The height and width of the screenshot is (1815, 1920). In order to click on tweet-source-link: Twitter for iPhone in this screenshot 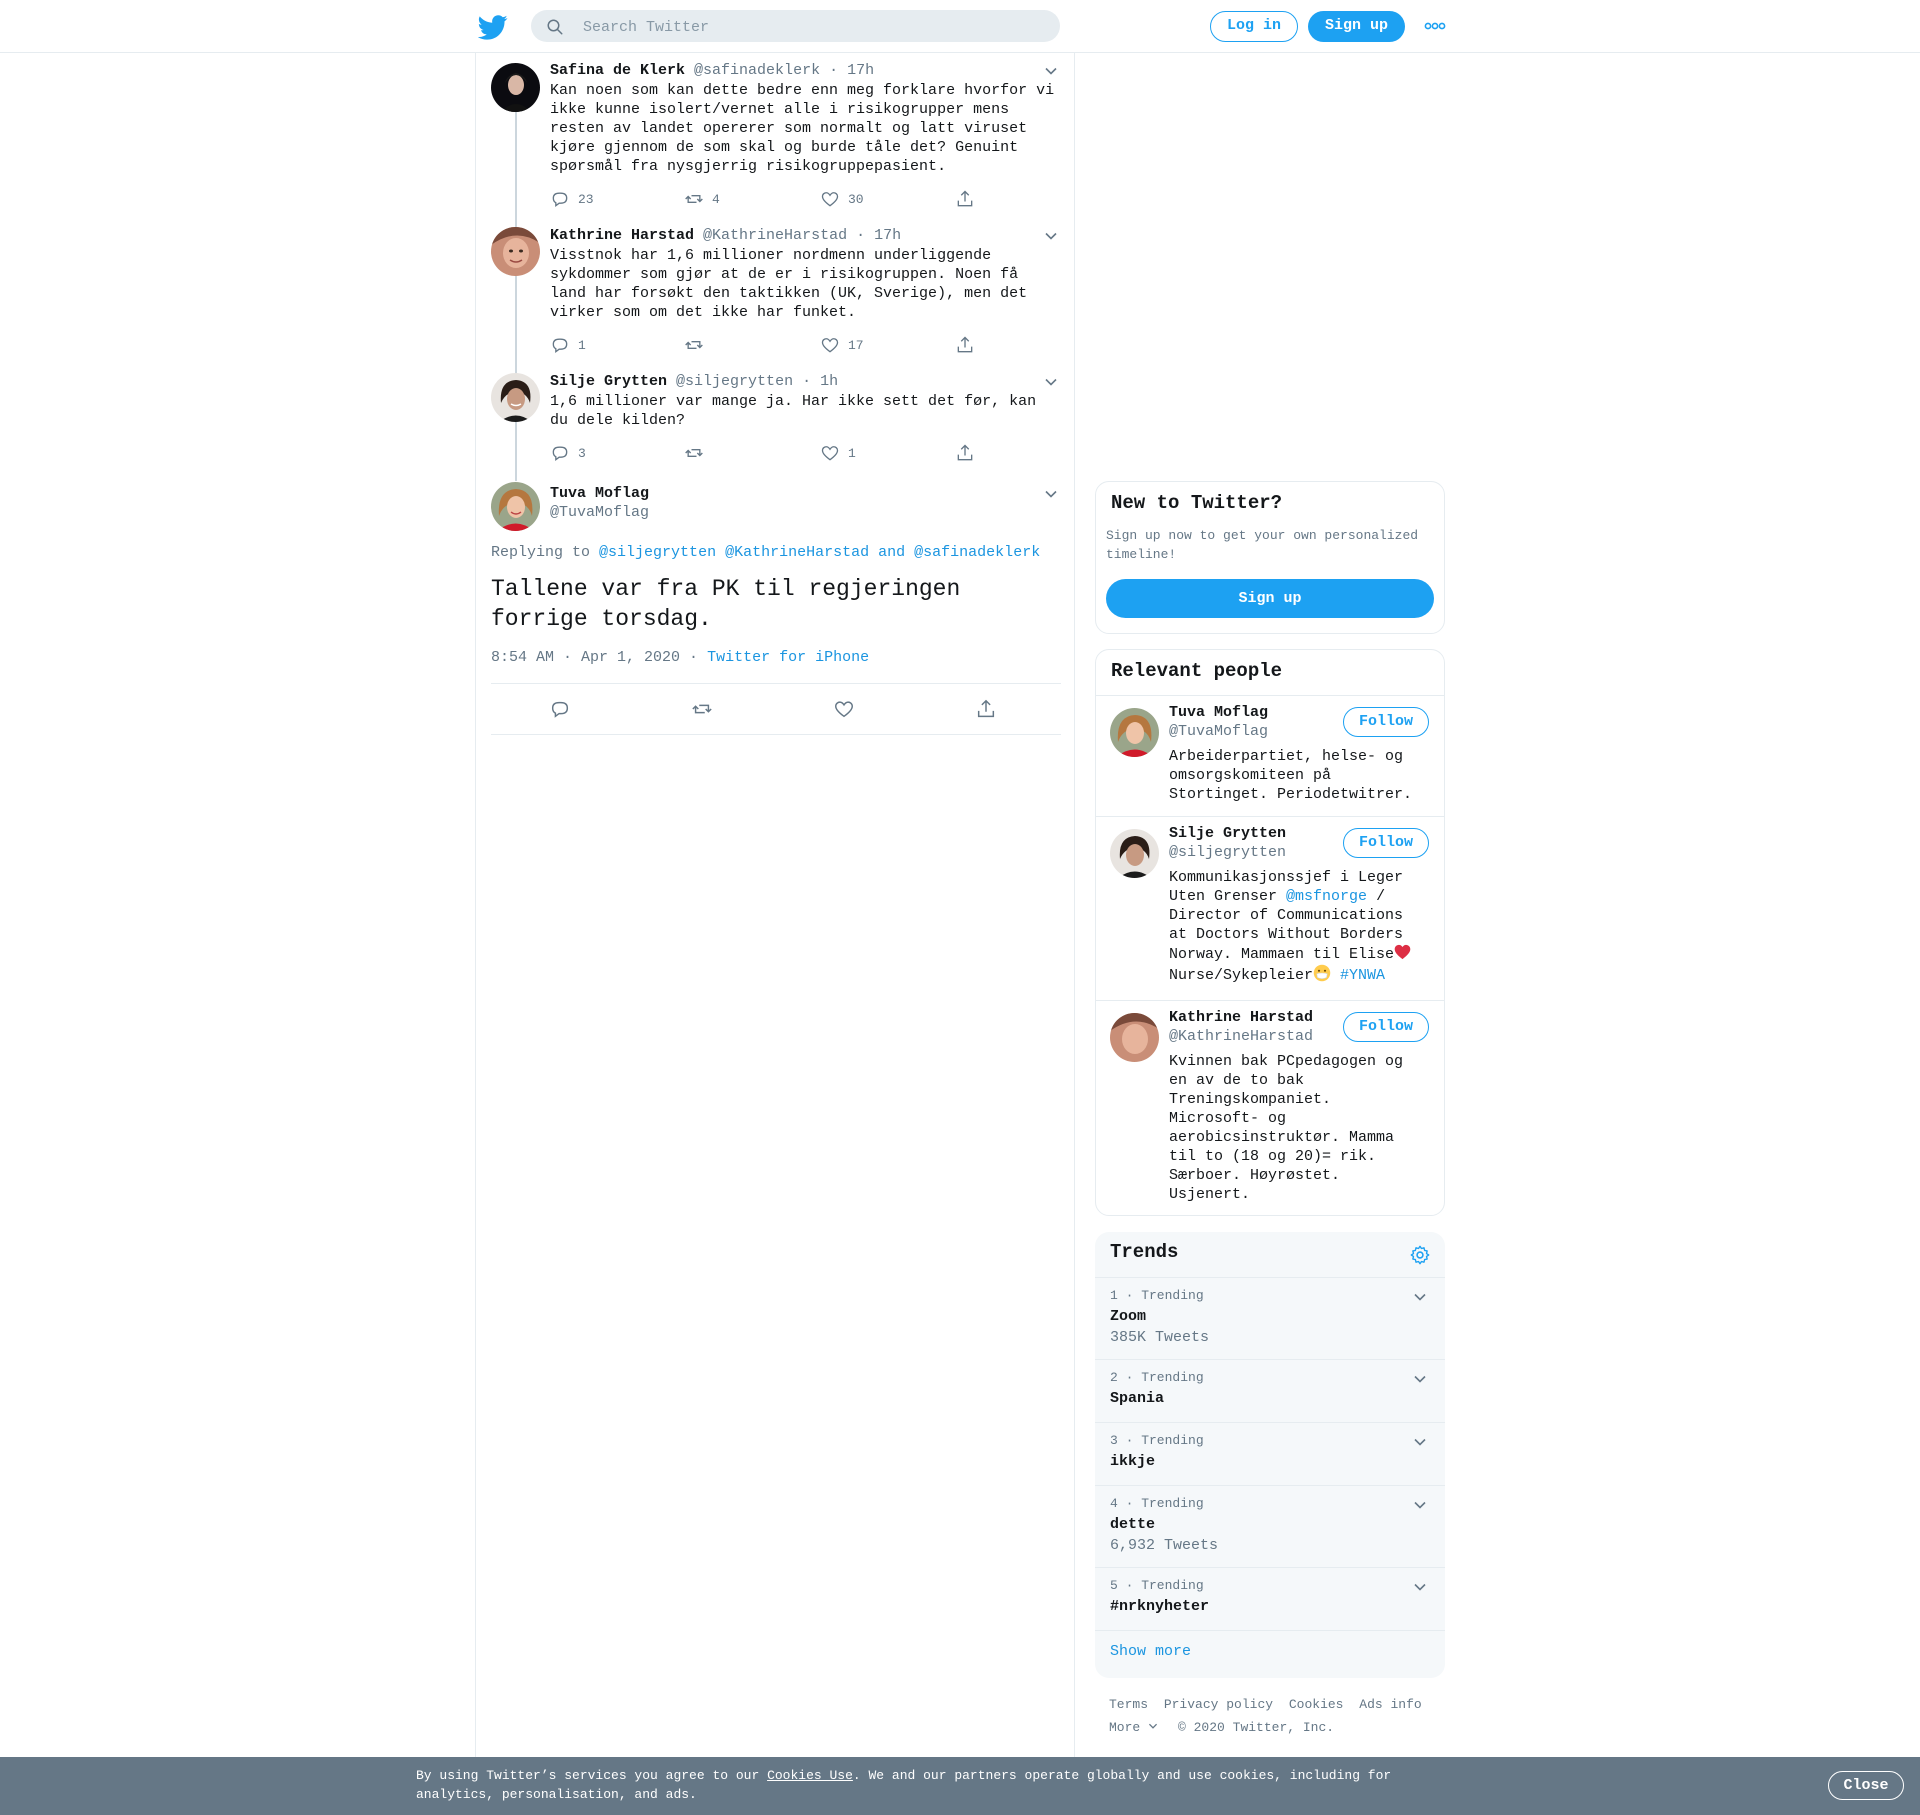, I will do `click(788, 657)`.